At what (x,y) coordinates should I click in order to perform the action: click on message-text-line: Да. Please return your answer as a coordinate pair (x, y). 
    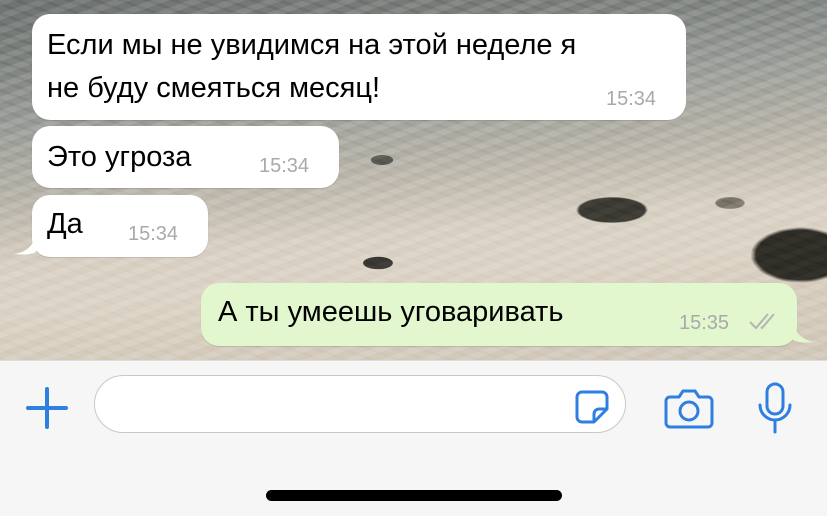
    Looking at the image, I should click on (65, 224).